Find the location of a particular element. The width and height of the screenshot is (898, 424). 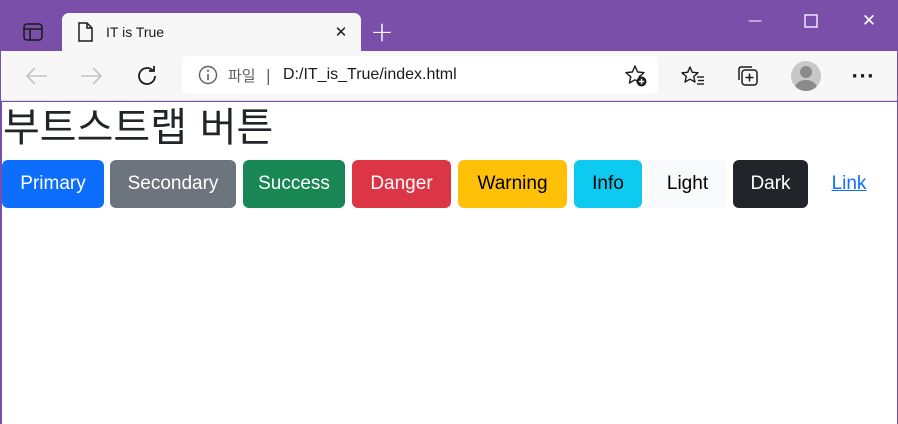

maximize-button is located at coordinates (811, 21).